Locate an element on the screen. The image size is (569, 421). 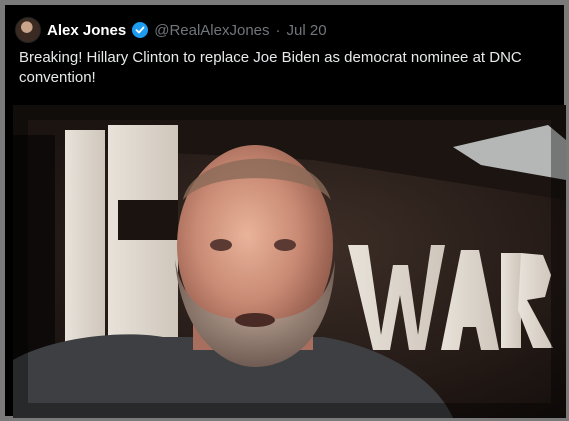
tweet-header: Alex Jones @RealAlexJones · Jul 20 is located at coordinates (284, 30).